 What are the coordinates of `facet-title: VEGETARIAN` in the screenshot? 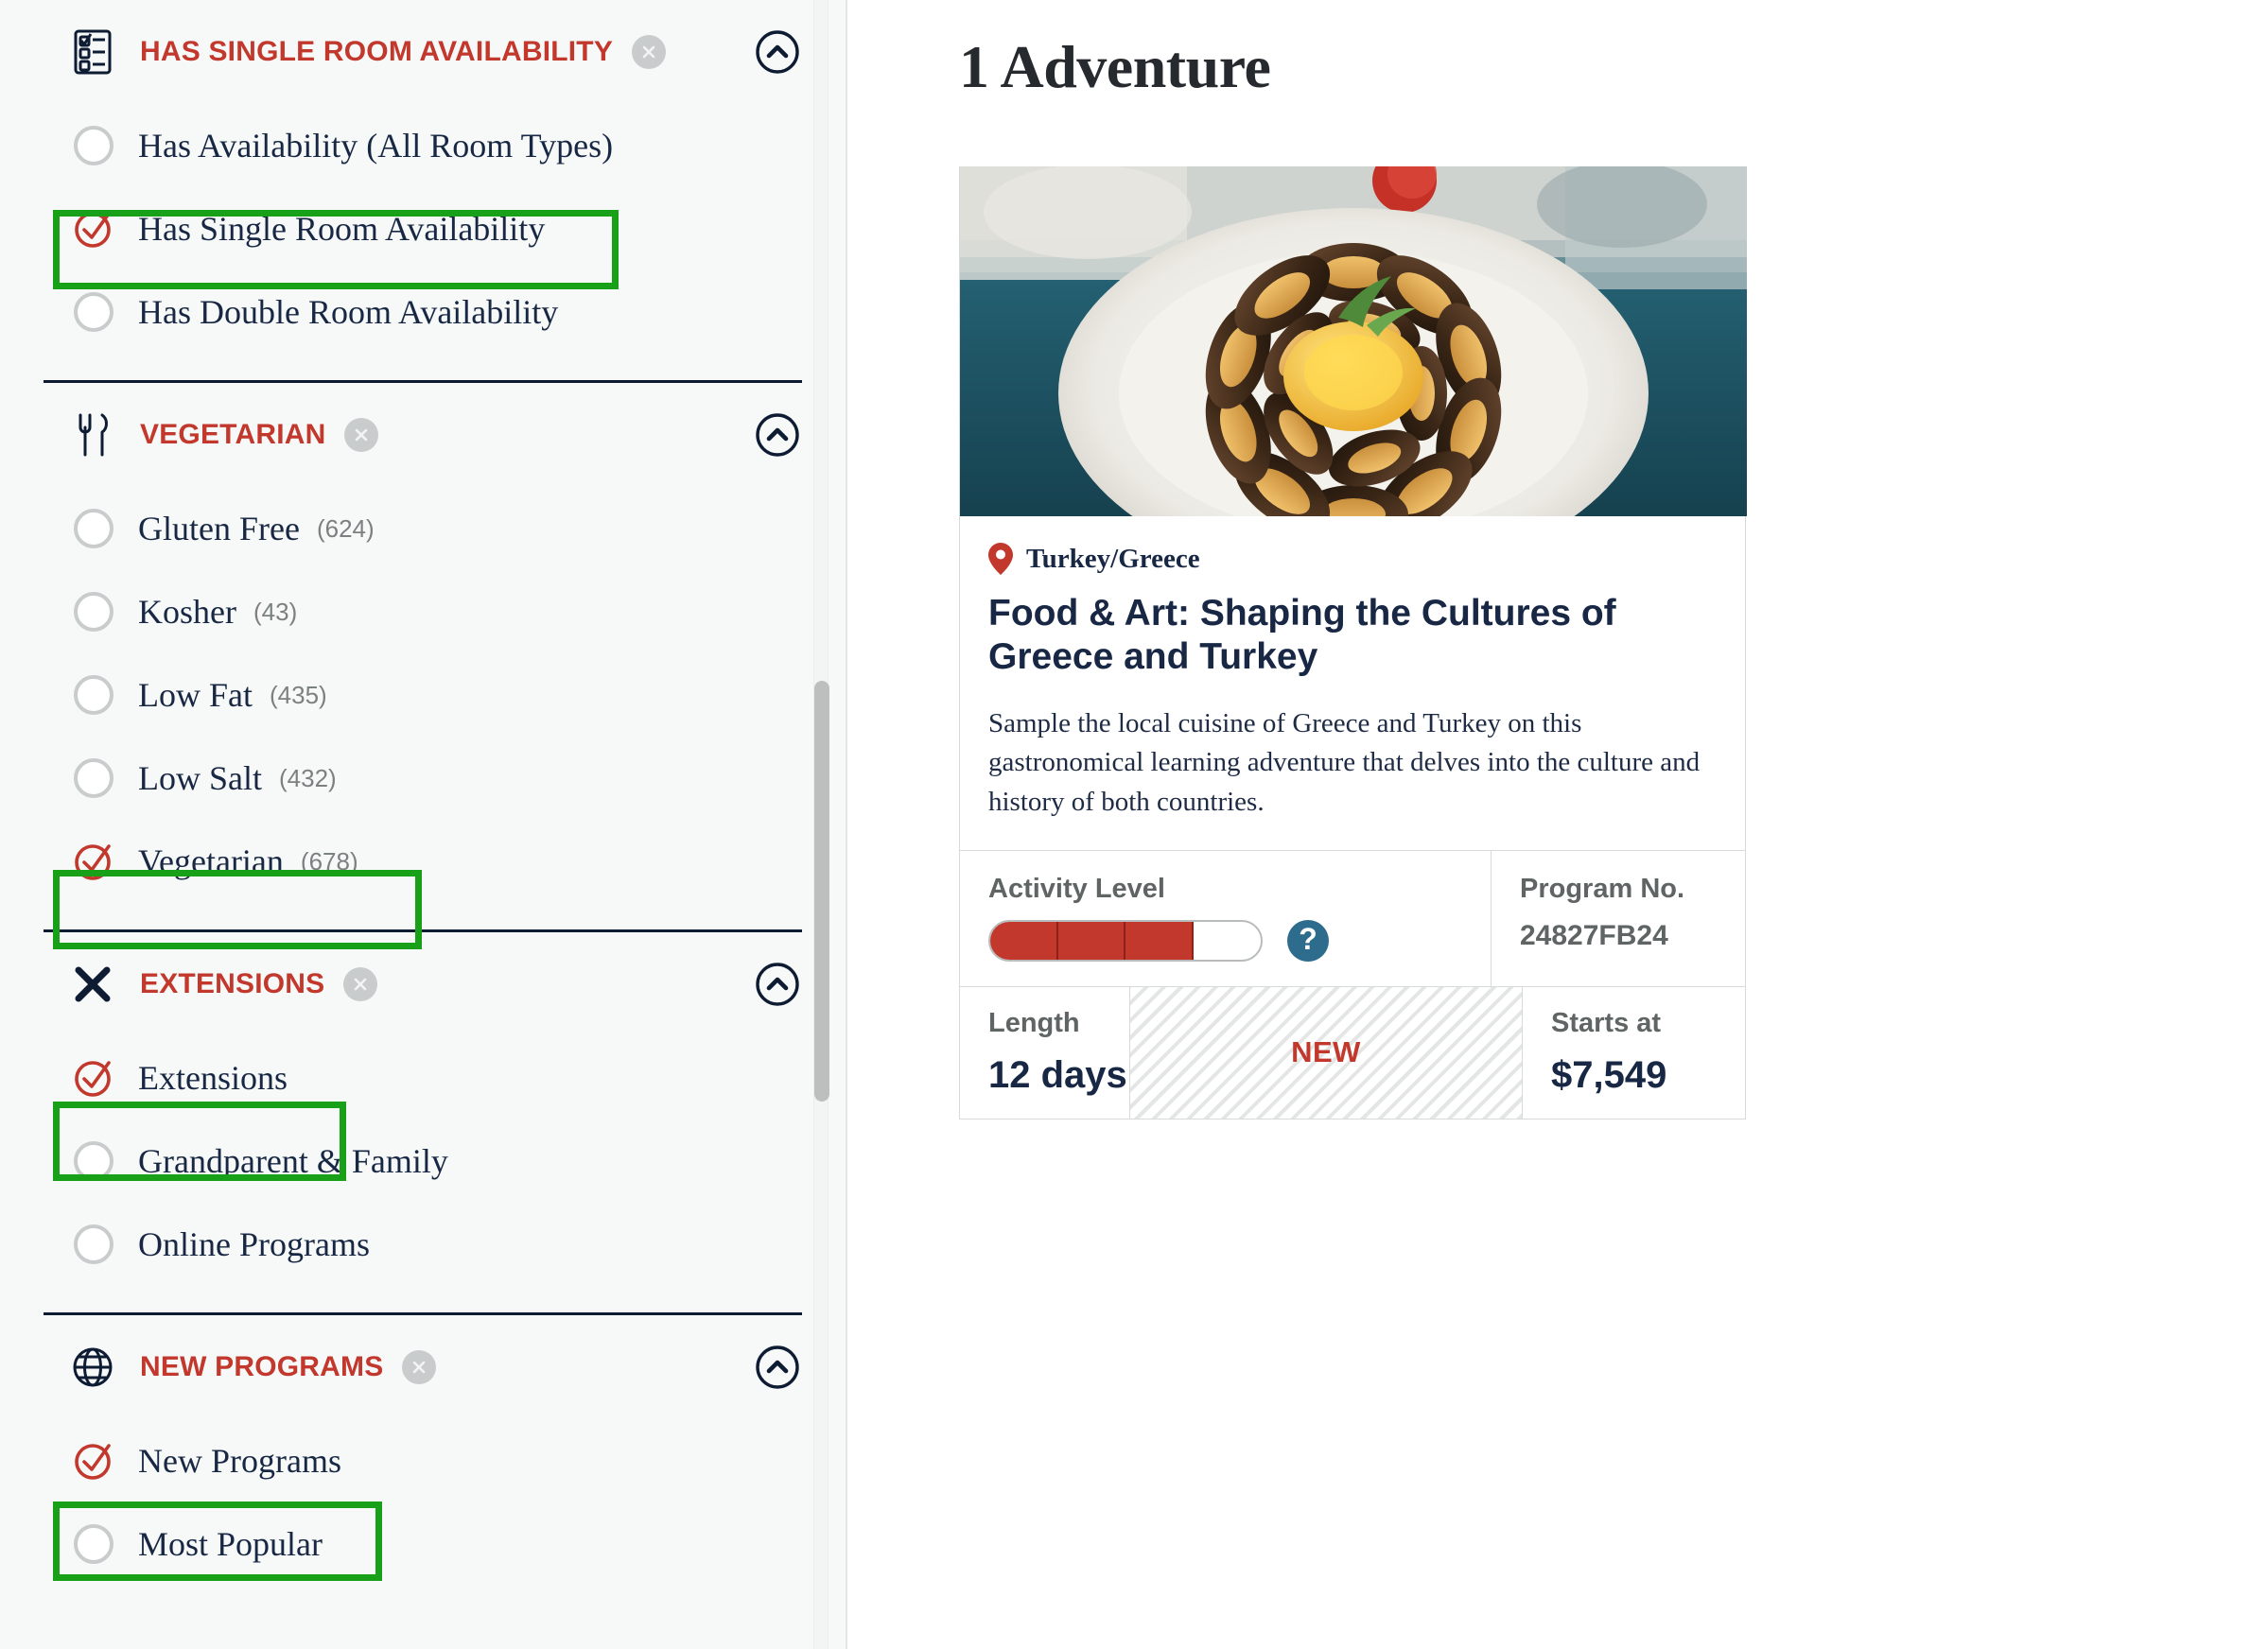 It's located at (233, 434).